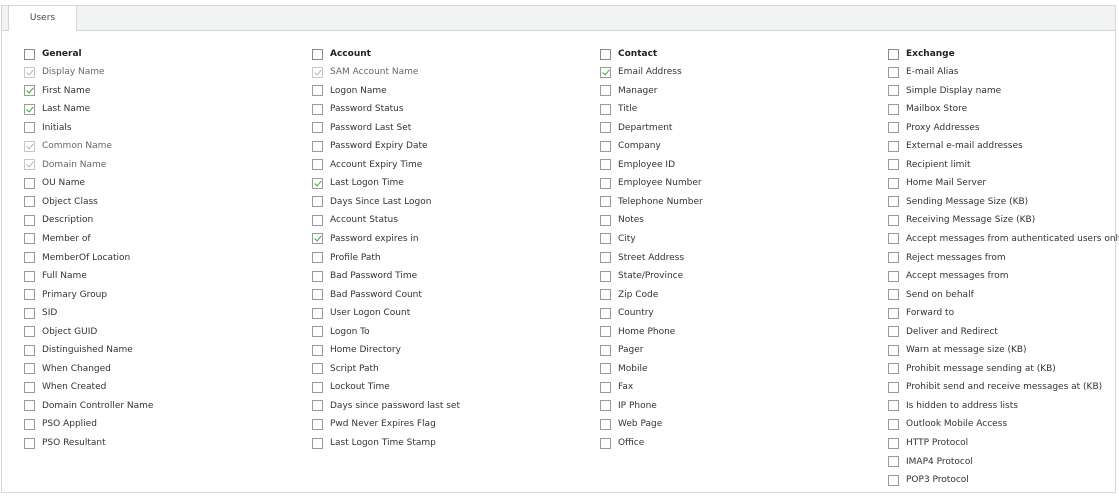 This screenshot has width=1119, height=496. What do you see at coordinates (937, 183) in the screenshot?
I see `attribute-option: Home Mail Server` at bounding box center [937, 183].